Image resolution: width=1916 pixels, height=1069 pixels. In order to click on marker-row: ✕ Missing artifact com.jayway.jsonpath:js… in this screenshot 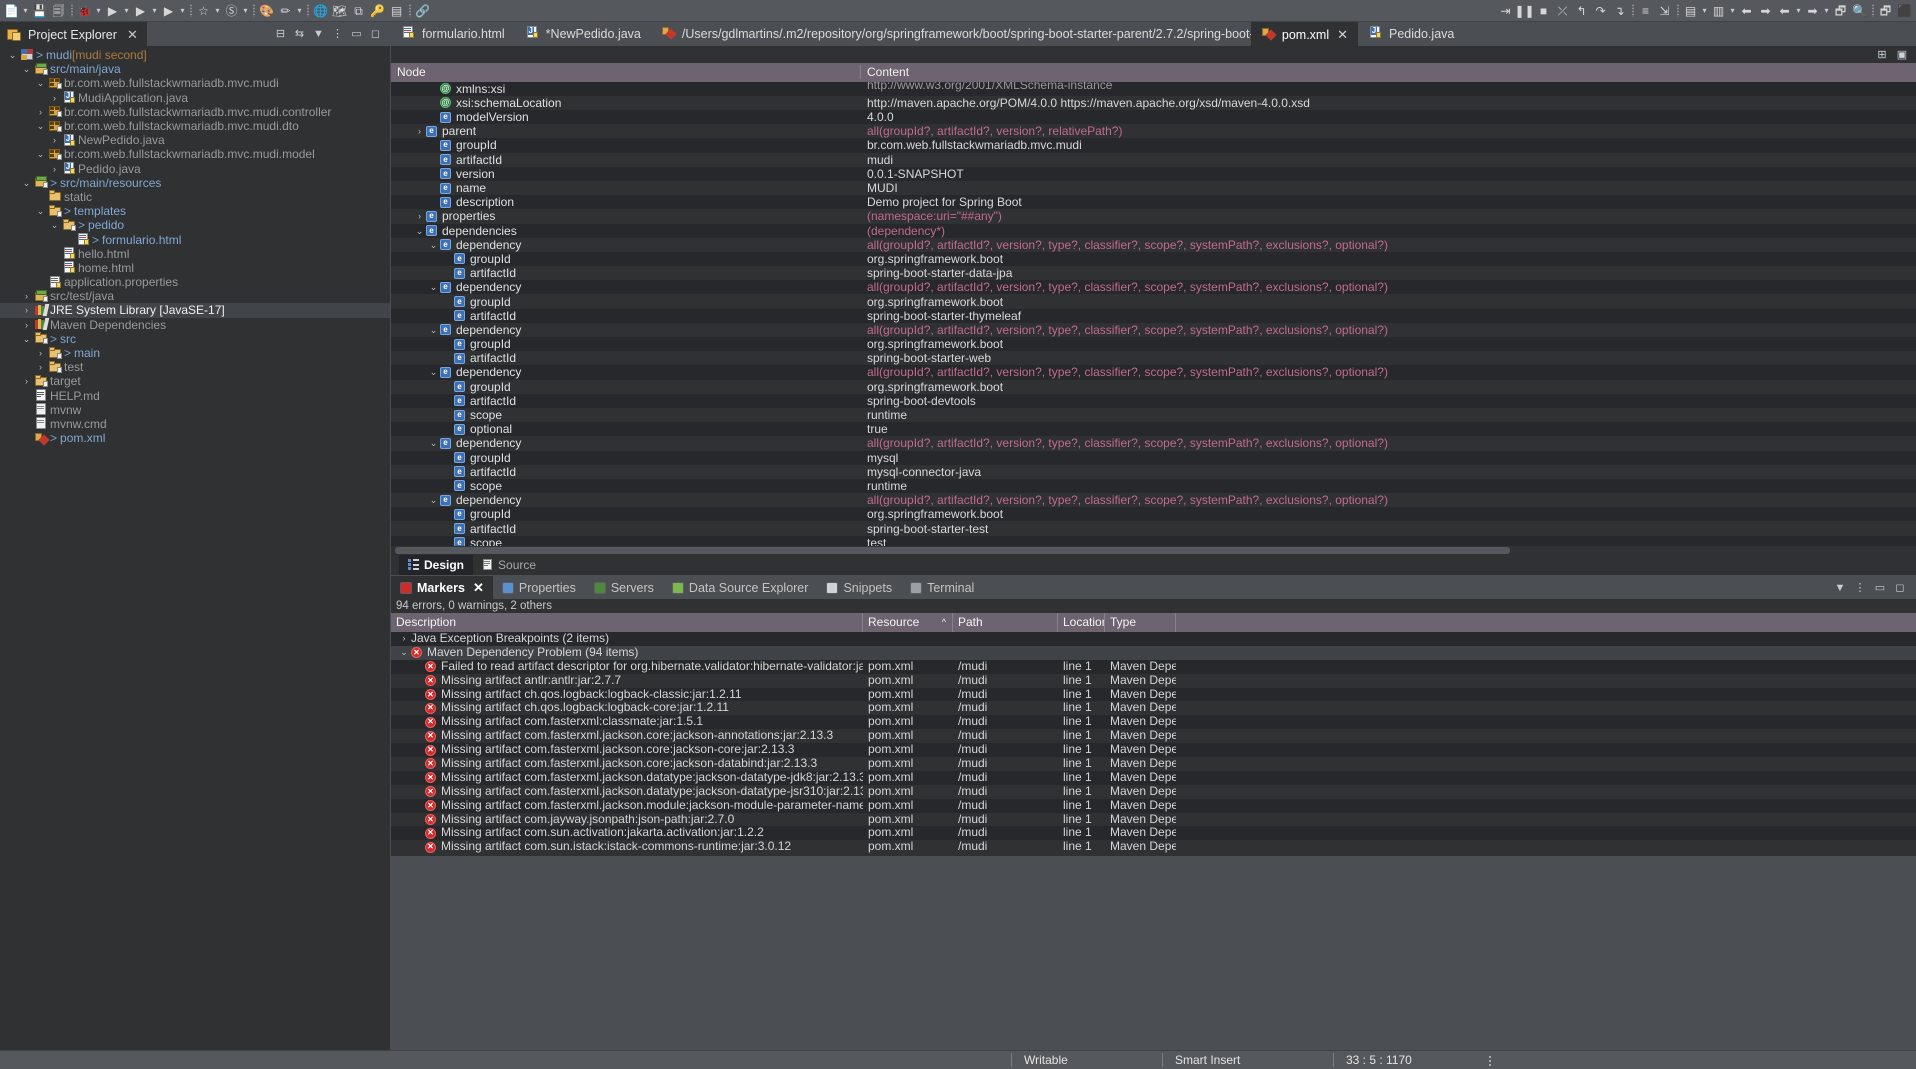, I will do `click(1153, 819)`.